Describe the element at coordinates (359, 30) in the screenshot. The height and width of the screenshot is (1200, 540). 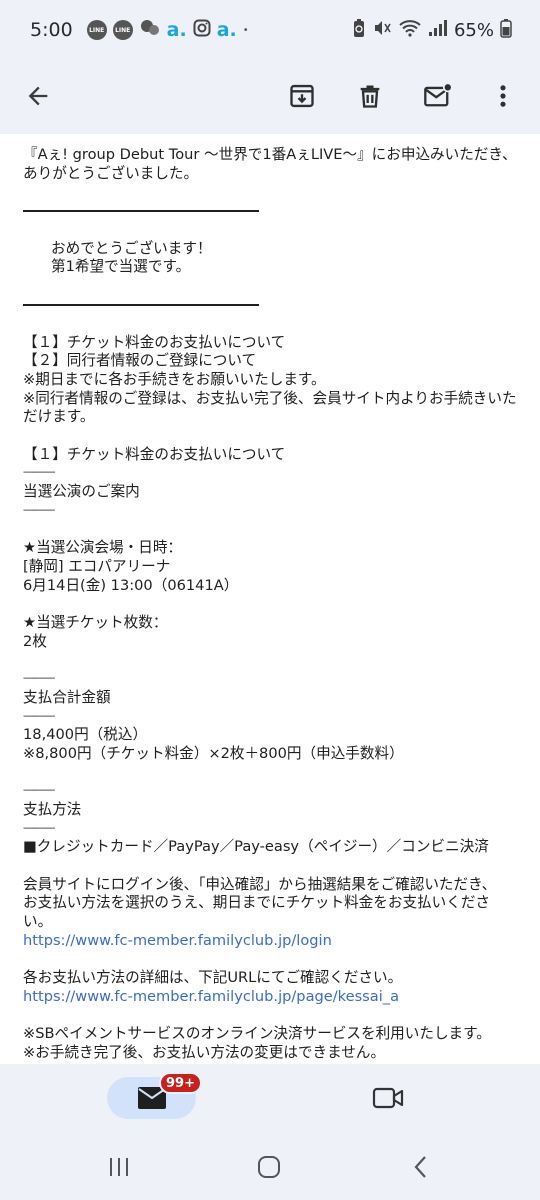
I see `battery-saver-icon` at that location.